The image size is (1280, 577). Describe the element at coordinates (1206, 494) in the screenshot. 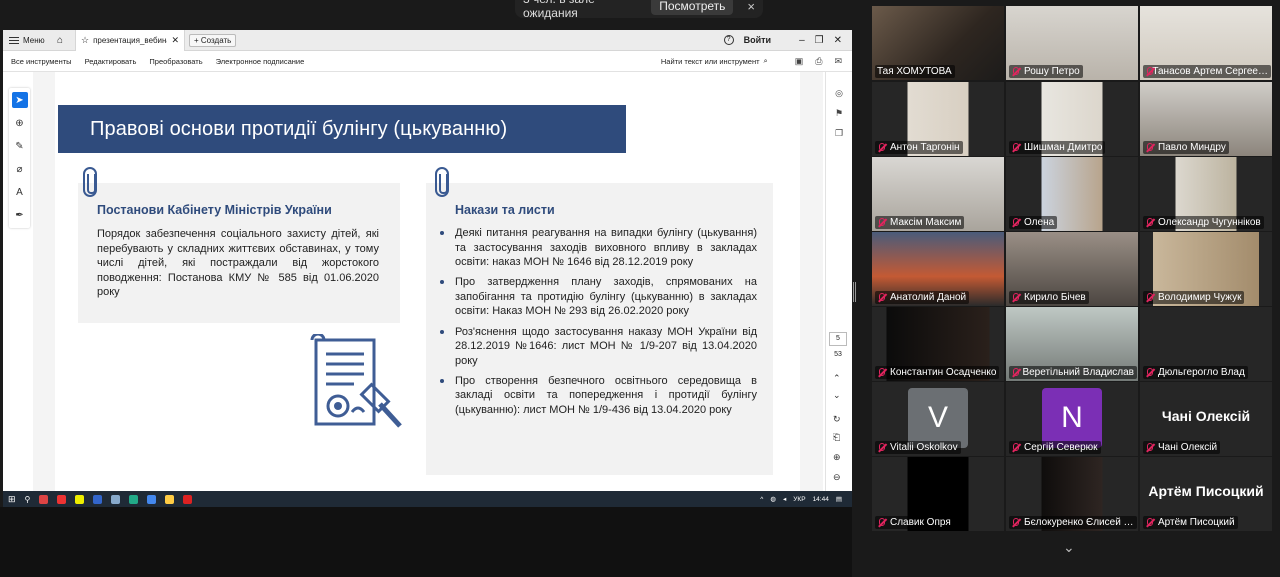

I see `participant-tile: Артём Писоцкий Артём Писоцкий` at that location.